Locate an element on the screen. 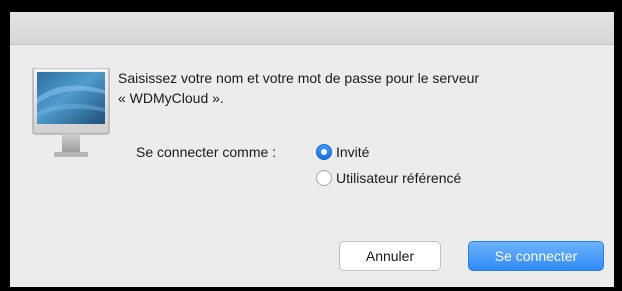 Image resolution: width=622 pixels, height=291 pixels. radio-option-guest: Invité is located at coordinates (342, 152).